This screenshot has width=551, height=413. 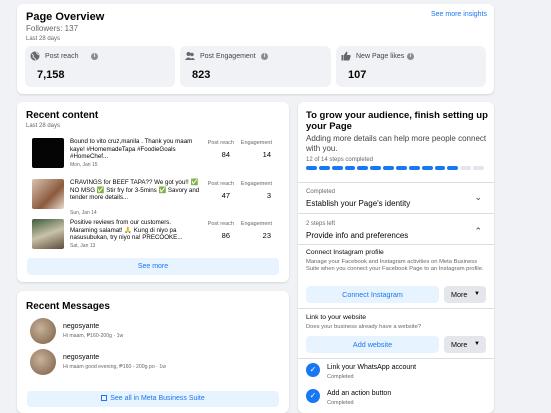 I want to click on metric-label: Post reach, so click(x=62, y=56).